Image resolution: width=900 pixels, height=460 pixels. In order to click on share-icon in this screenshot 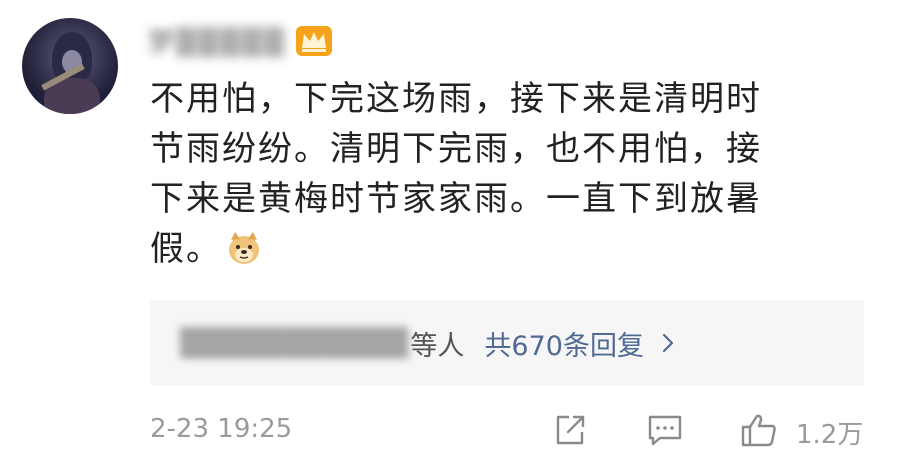, I will do `click(570, 430)`.